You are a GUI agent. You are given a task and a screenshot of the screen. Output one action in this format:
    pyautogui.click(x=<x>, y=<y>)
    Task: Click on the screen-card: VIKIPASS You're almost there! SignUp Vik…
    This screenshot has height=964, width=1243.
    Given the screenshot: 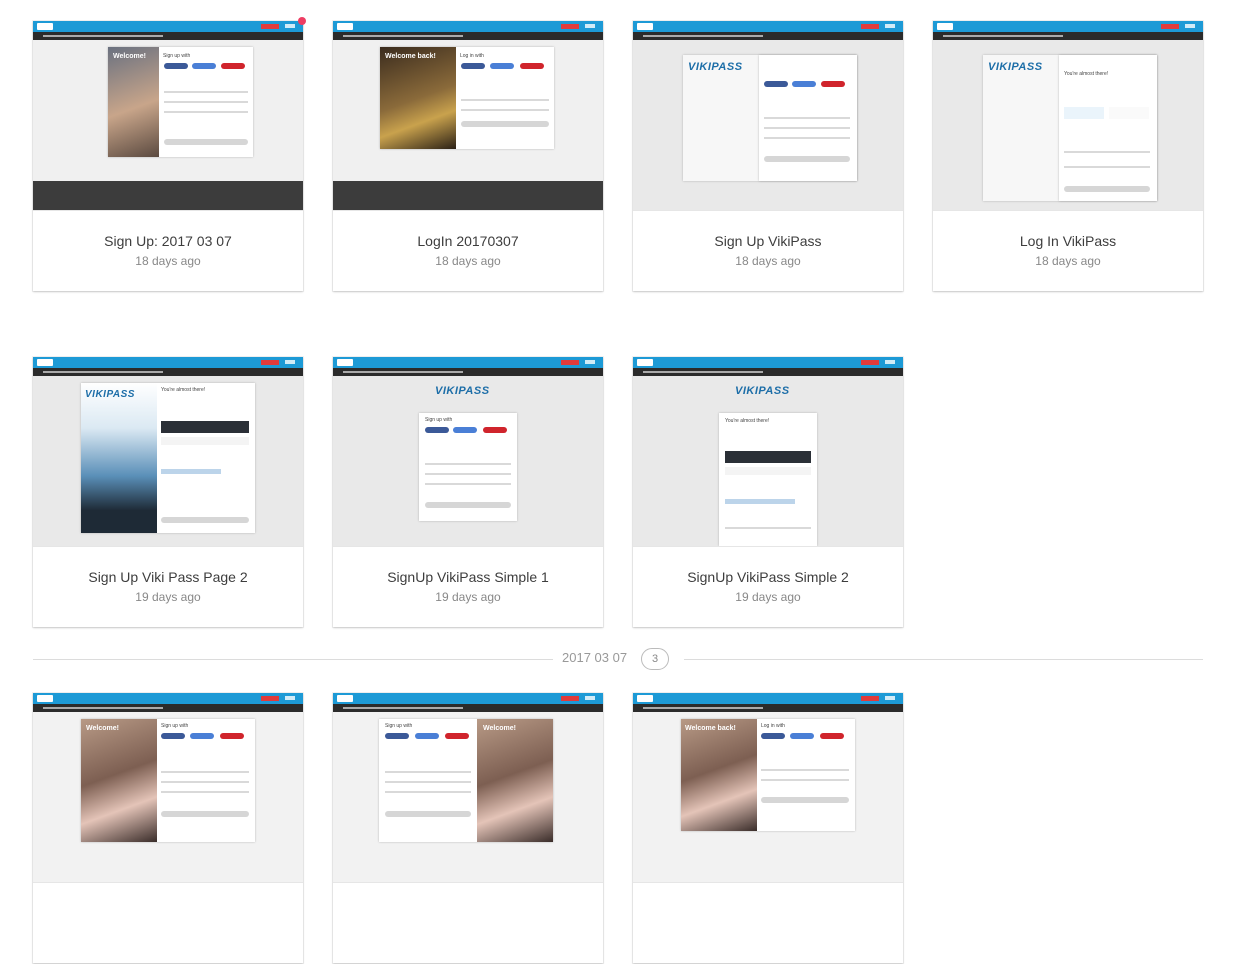 What is the action you would take?
    pyautogui.click(x=768, y=492)
    